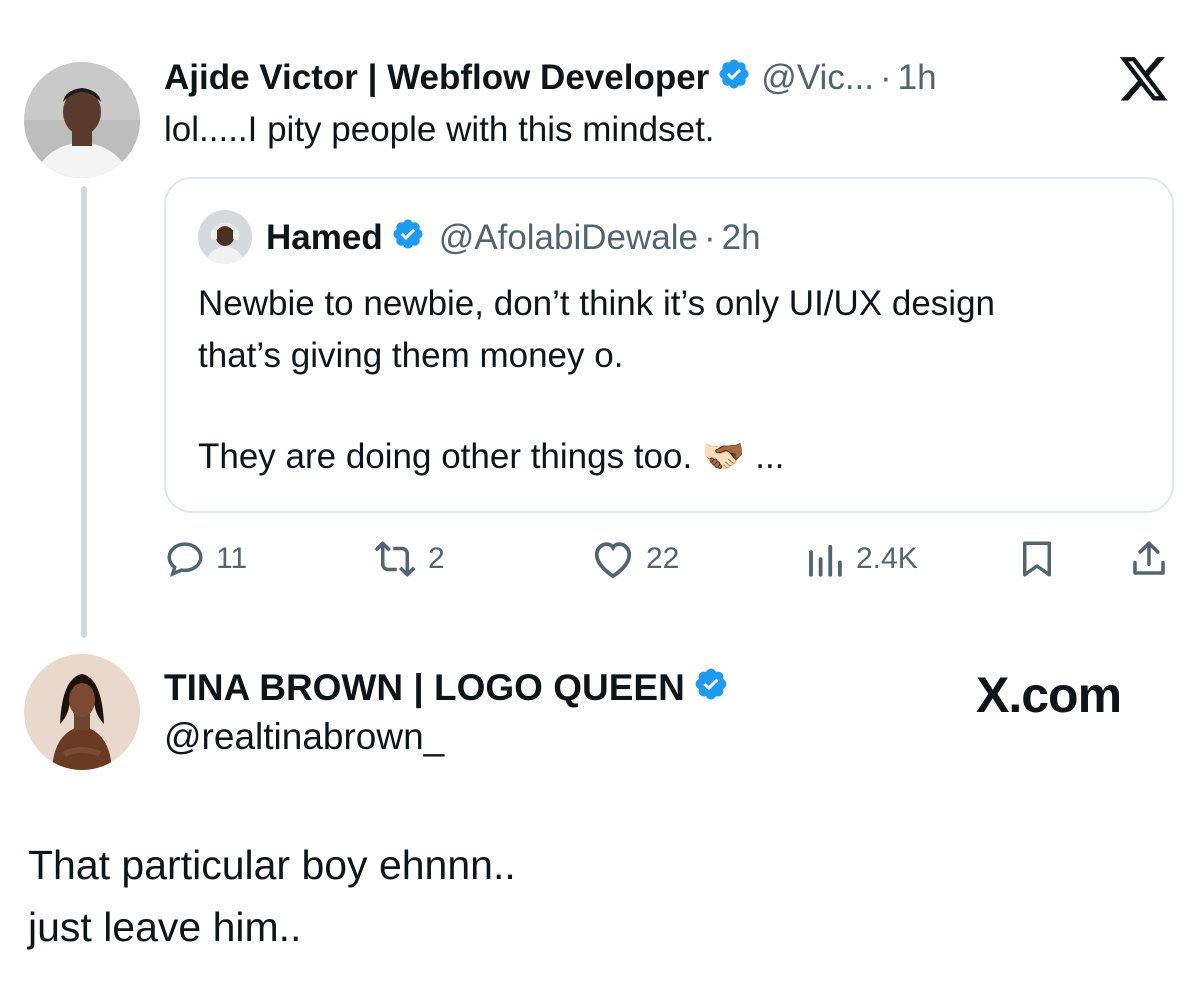 The width and height of the screenshot is (1200, 1004). Describe the element at coordinates (613, 559) in the screenshot. I see `heart-icon` at that location.